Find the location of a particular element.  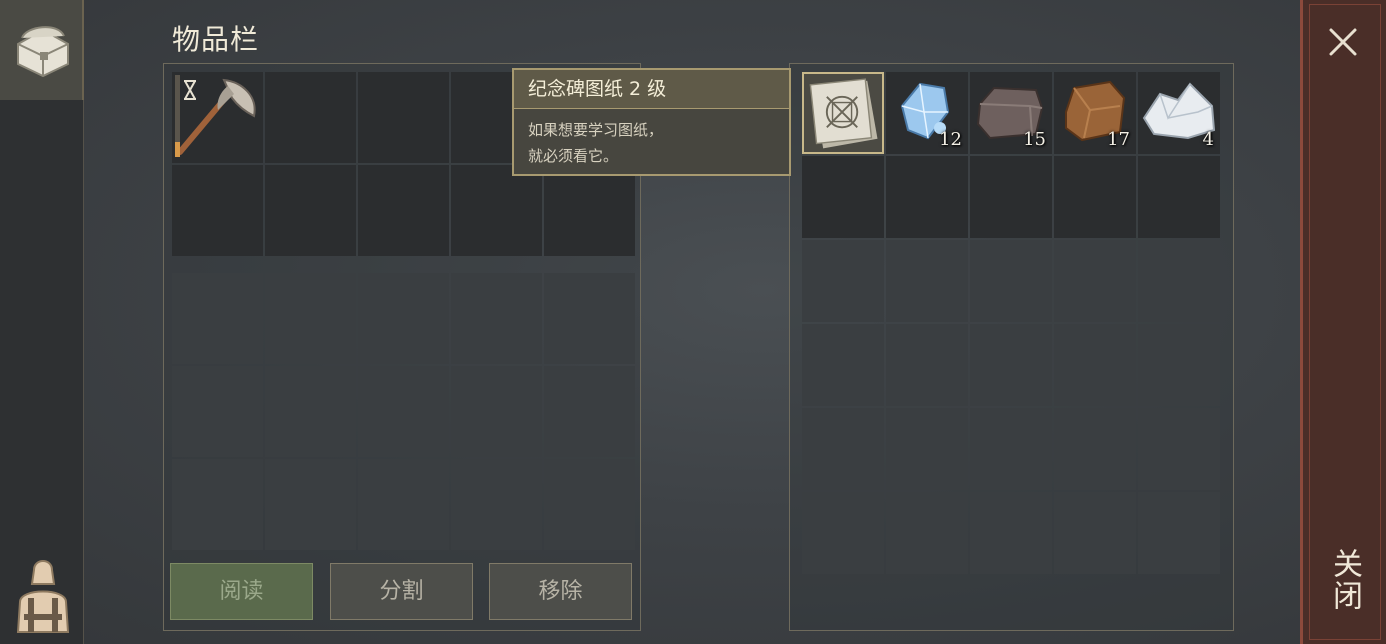

tooltip-desc-line: 如果想要学习图纸， is located at coordinates (596, 130).